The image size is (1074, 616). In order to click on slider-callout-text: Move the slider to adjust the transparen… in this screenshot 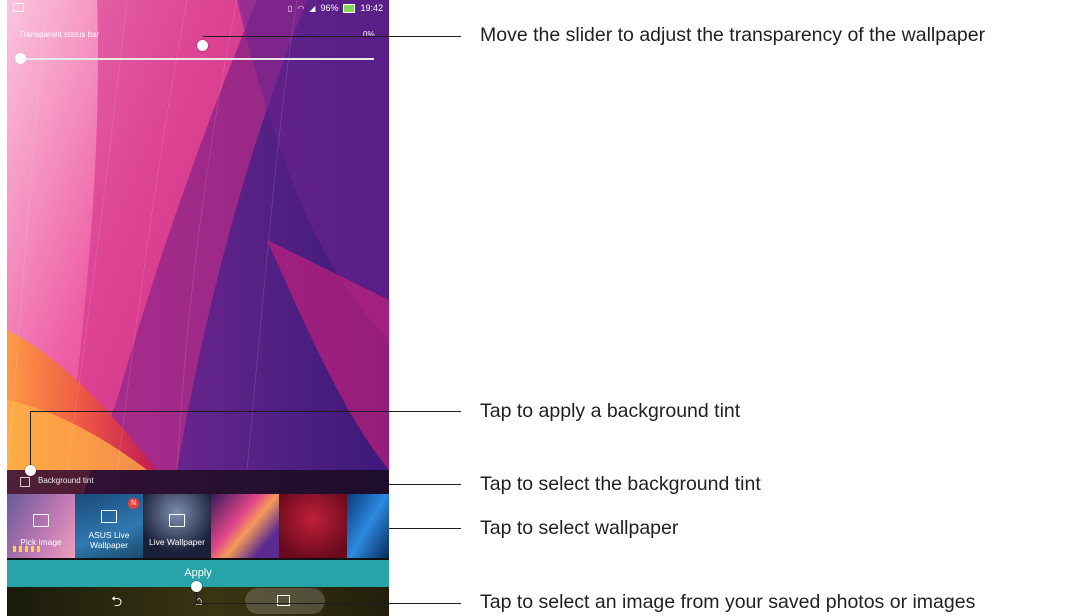, I will do `click(733, 35)`.